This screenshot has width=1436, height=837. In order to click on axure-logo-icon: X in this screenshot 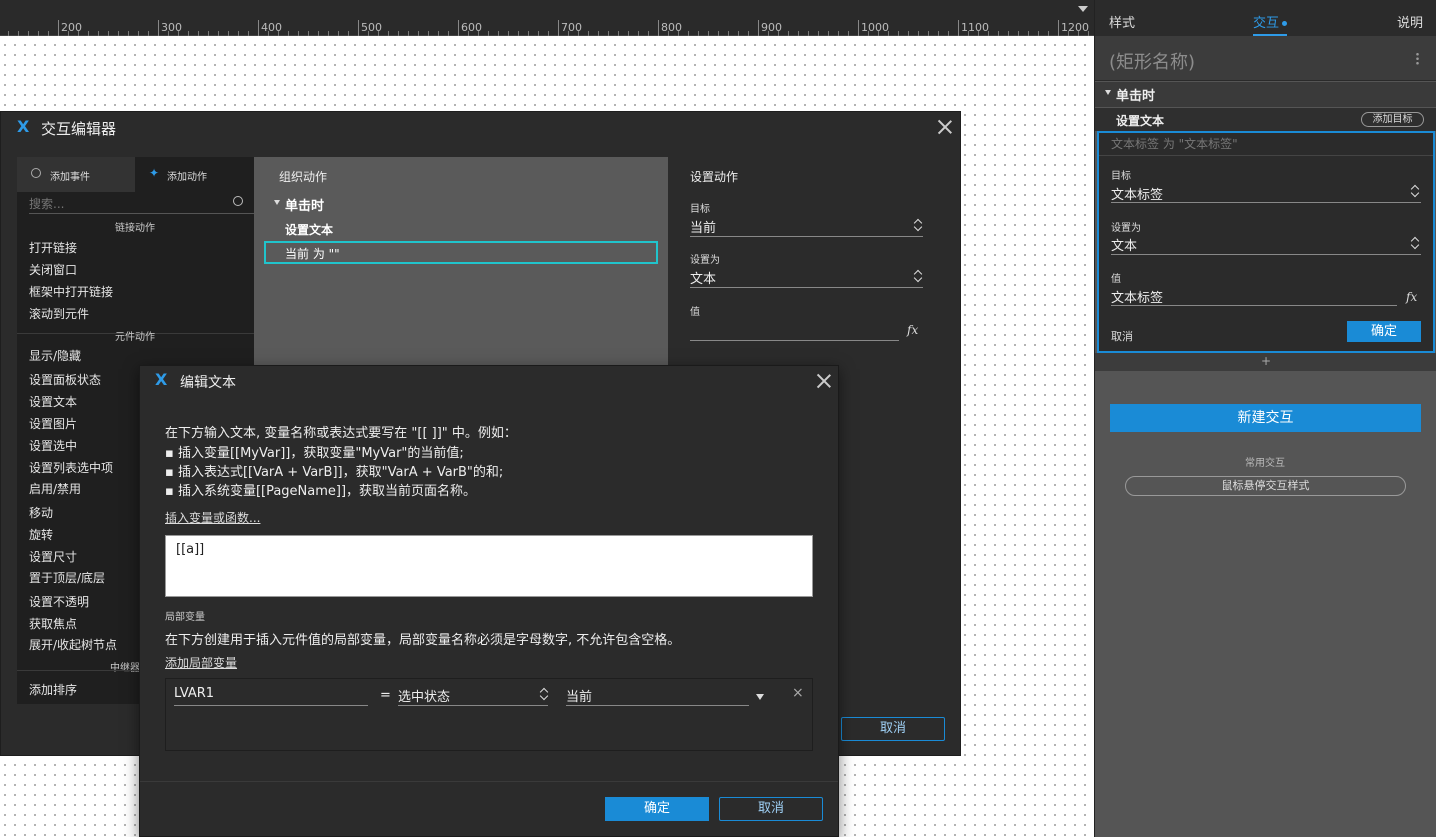, I will do `click(23, 126)`.